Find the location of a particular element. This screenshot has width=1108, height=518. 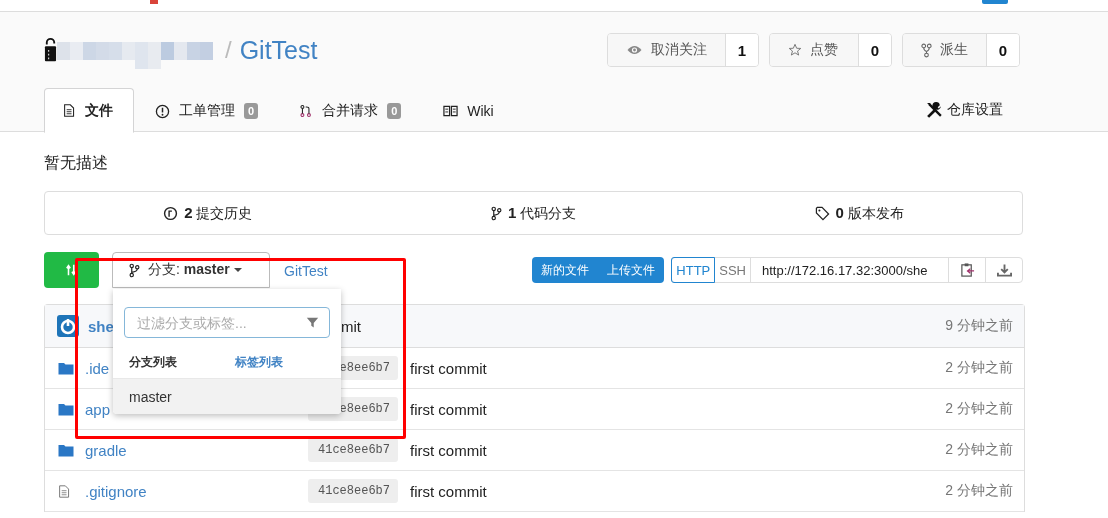

pull-request-icon is located at coordinates (307, 111).